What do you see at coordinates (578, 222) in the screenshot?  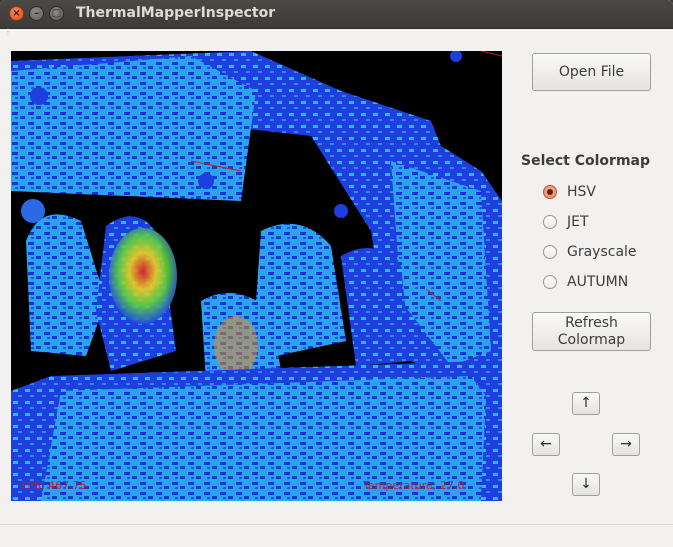 I see `colormap-option-label: JET` at bounding box center [578, 222].